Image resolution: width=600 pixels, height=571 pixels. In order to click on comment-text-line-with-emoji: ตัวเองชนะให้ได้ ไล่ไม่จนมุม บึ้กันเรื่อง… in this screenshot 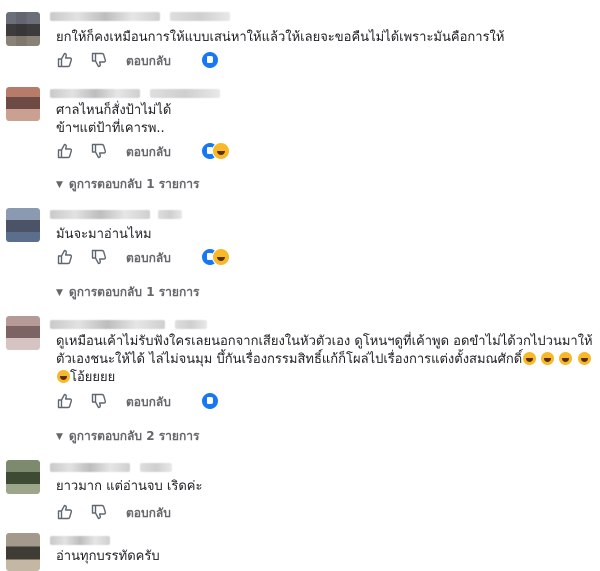, I will do `click(324, 360)`.